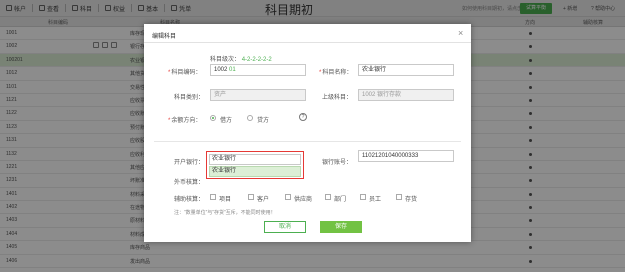 The image size is (625, 272). What do you see at coordinates (406, 95) in the screenshot?
I see `parent-field: 1002 银行存款` at bounding box center [406, 95].